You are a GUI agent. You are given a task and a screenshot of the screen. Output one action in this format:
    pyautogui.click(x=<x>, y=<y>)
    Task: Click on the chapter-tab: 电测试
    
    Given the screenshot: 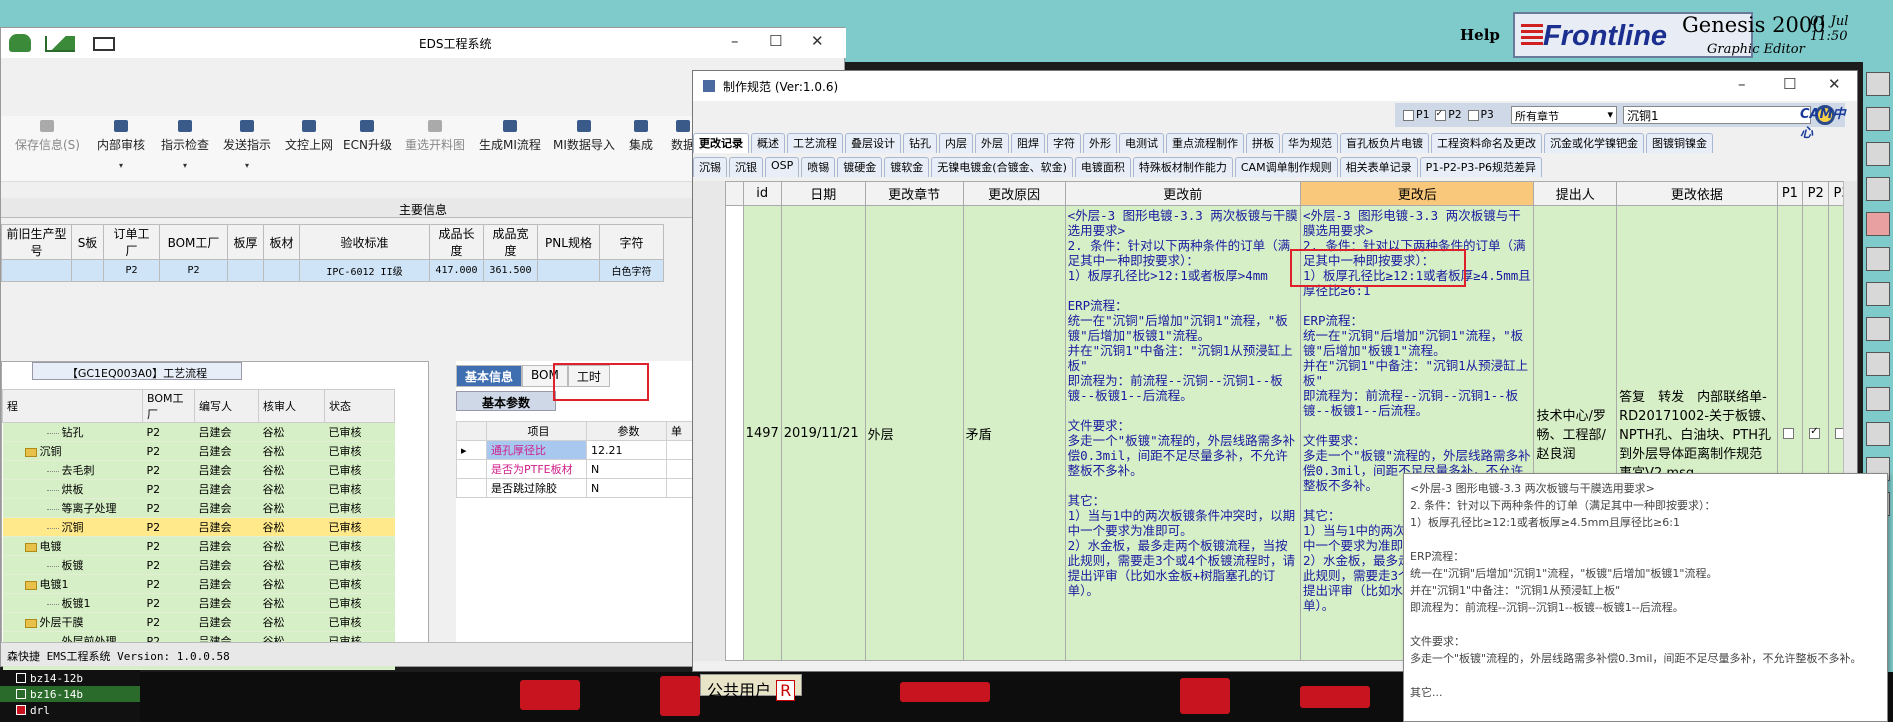 What is the action you would take?
    pyautogui.click(x=1141, y=143)
    